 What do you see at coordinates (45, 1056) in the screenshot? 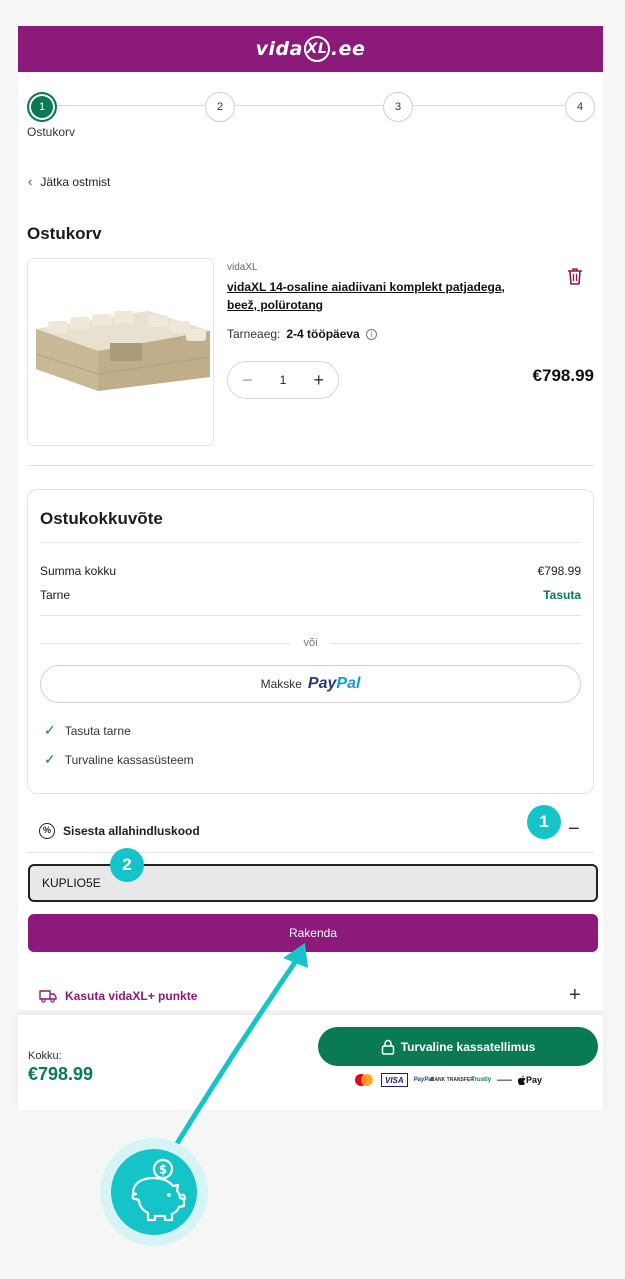
I see `total-label: Kokku:` at bounding box center [45, 1056].